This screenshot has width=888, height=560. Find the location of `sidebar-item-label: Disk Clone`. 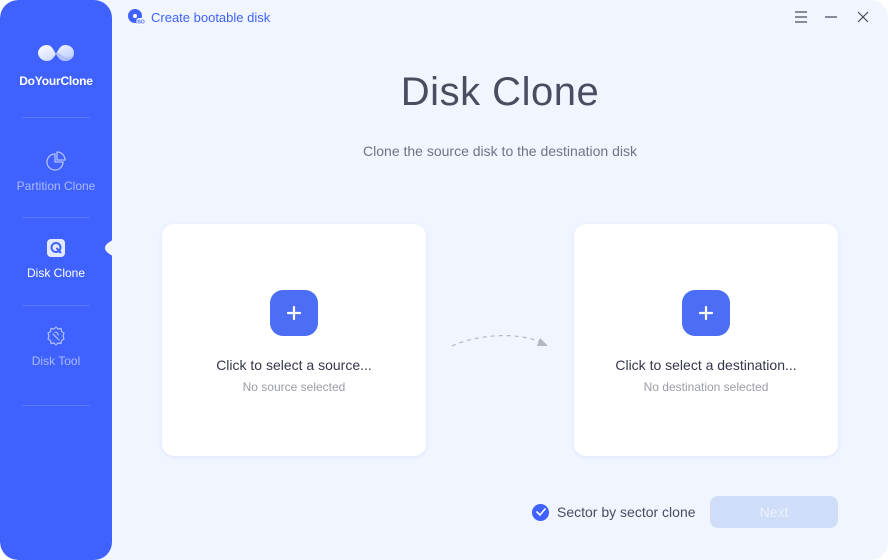

sidebar-item-label: Disk Clone is located at coordinates (56, 273).